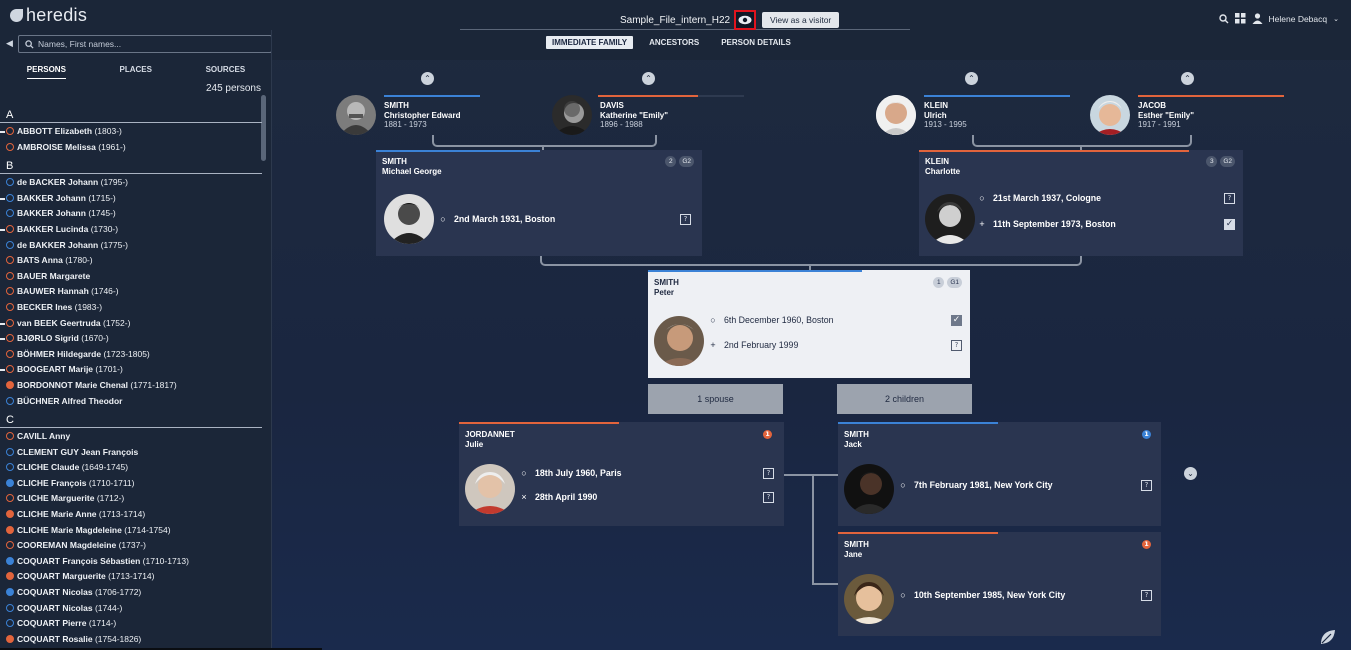 The height and width of the screenshot is (650, 1351). Describe the element at coordinates (131, 437) in the screenshot. I see `person-list-item: CAVILL Anny` at that location.